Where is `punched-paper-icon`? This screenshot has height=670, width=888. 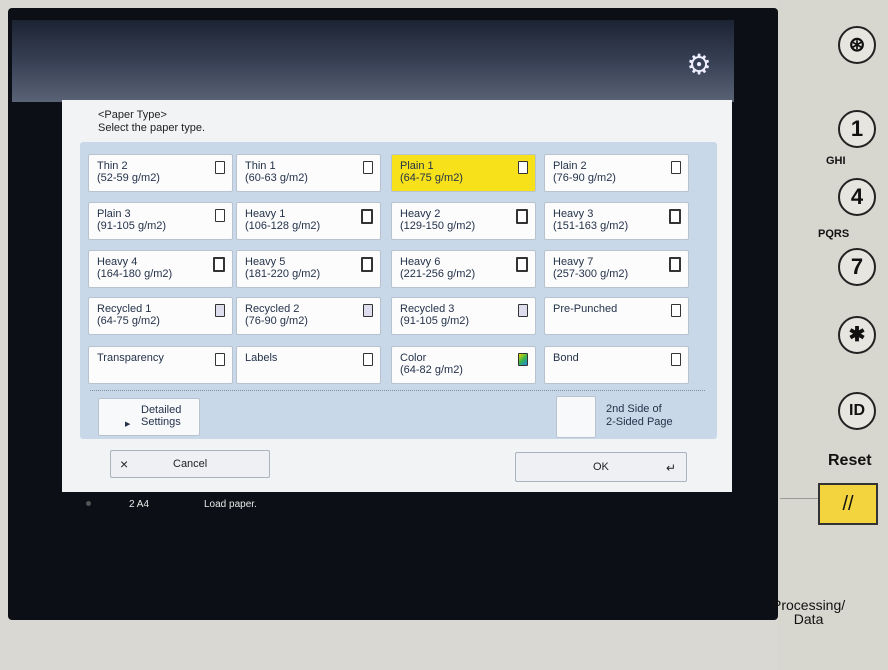 punched-paper-icon is located at coordinates (676, 310).